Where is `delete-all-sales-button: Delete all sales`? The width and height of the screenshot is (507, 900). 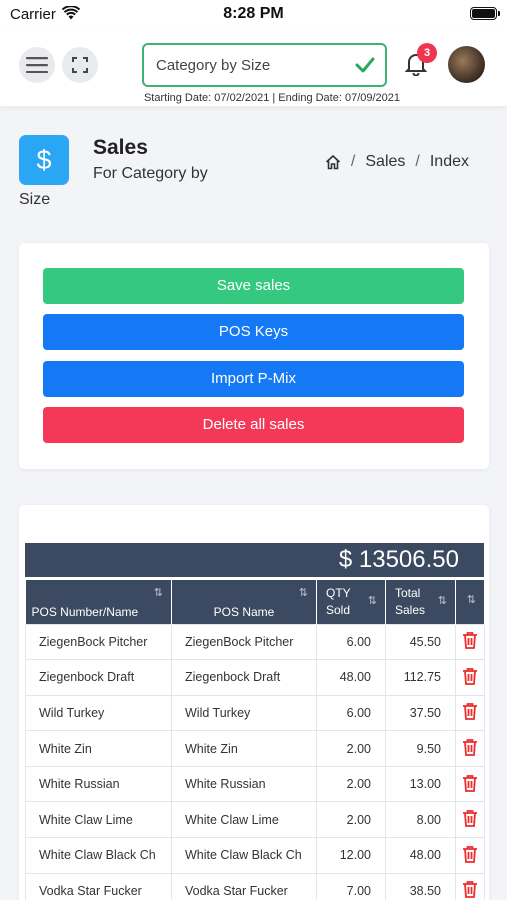
delete-all-sales-button: Delete all sales is located at coordinates (253, 425).